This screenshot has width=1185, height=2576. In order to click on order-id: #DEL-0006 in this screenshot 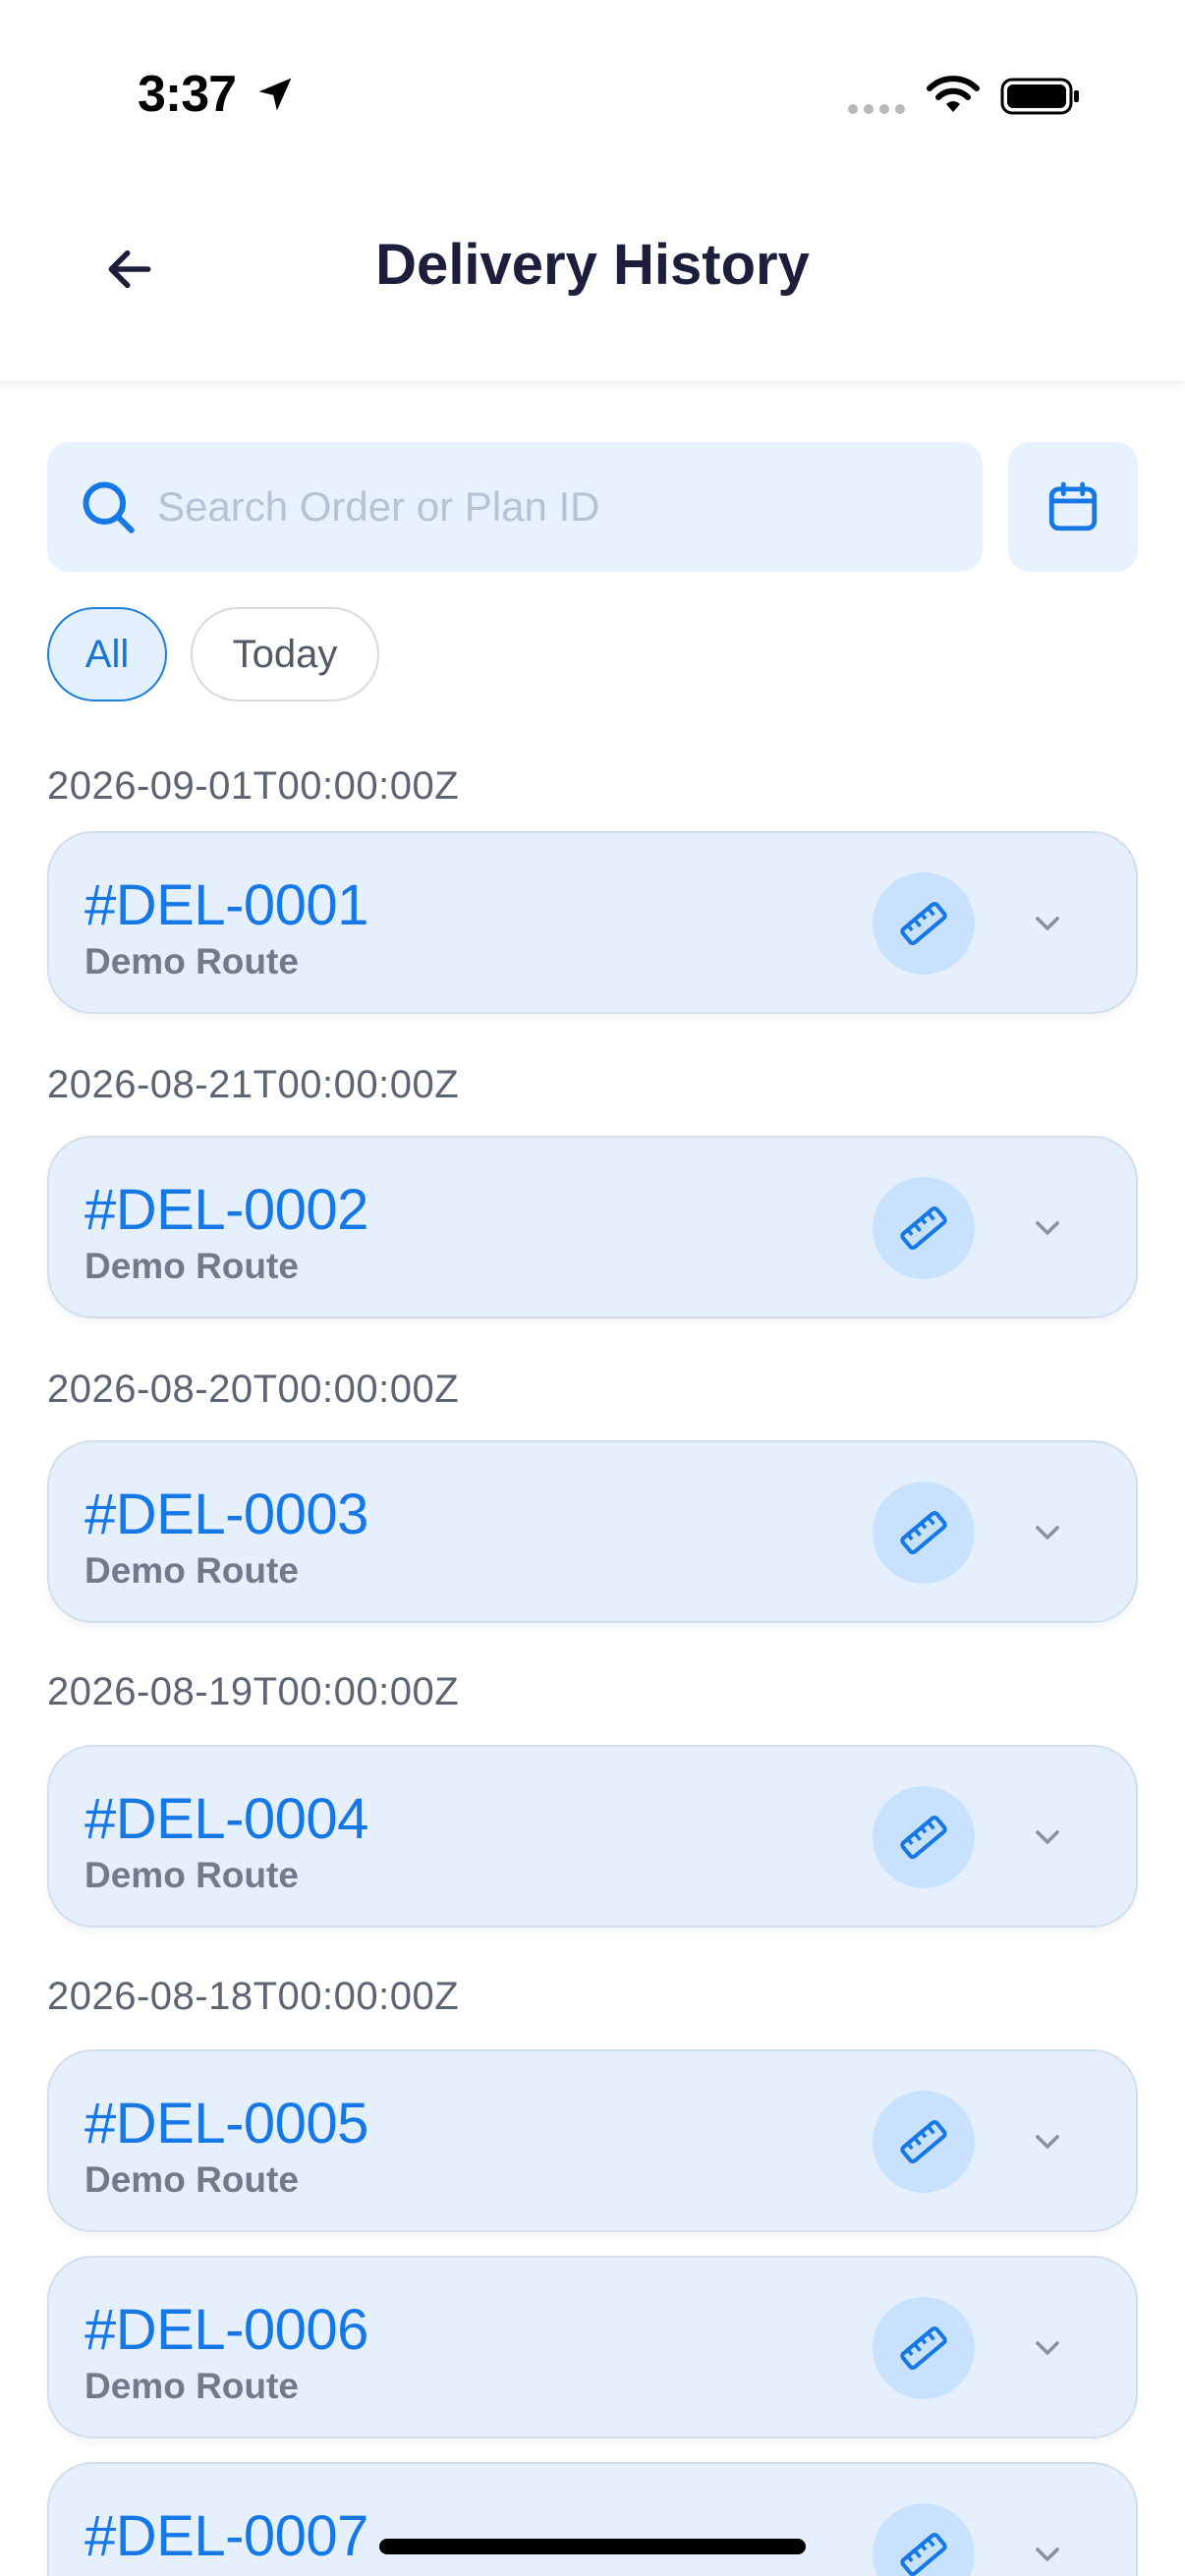, I will do `click(227, 2330)`.